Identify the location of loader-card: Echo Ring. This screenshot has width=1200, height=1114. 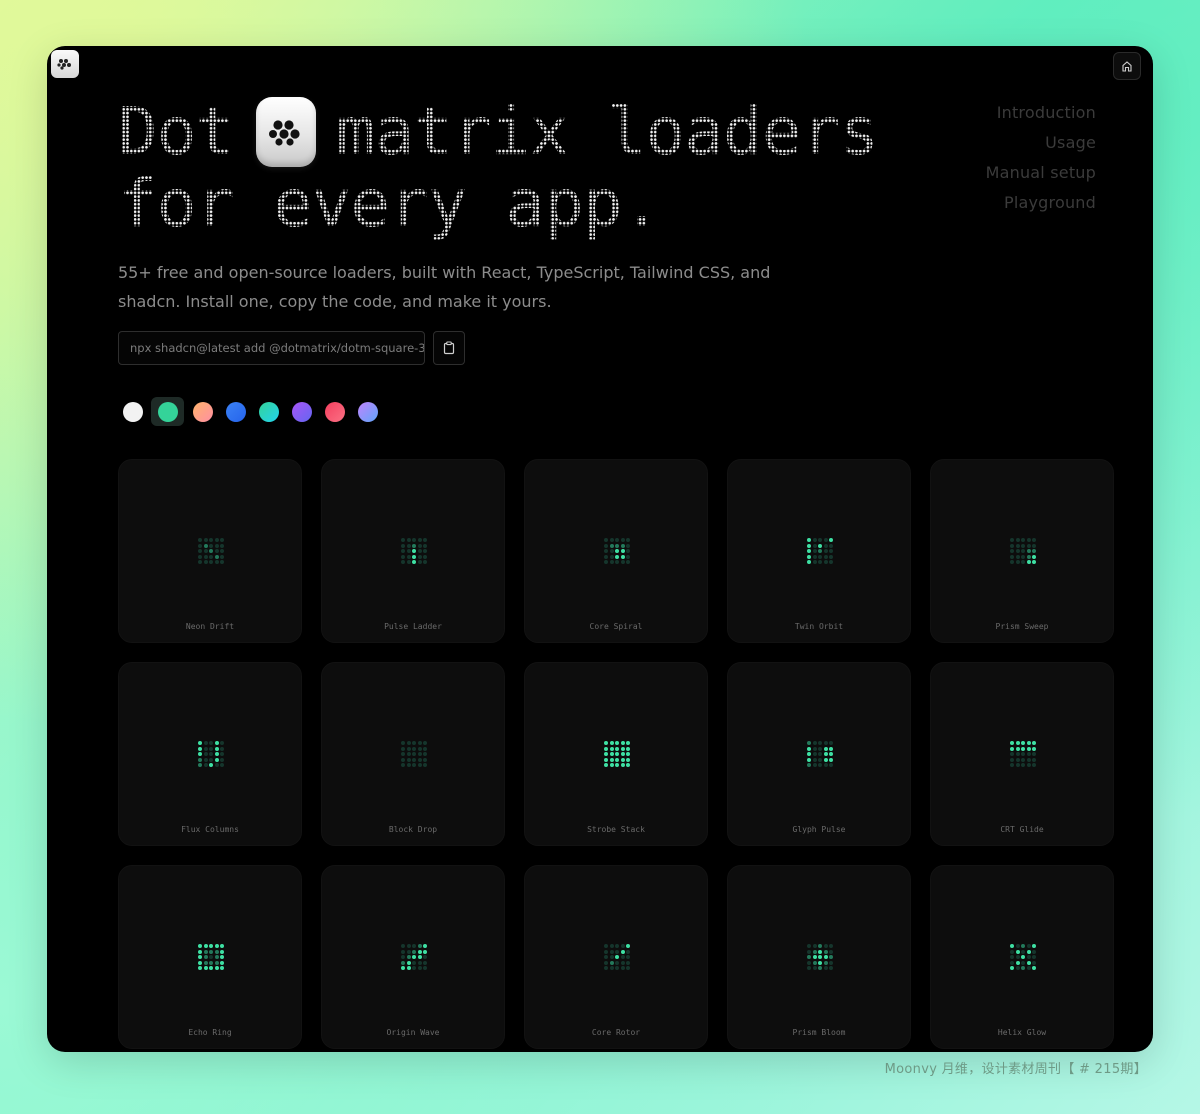
(210, 957).